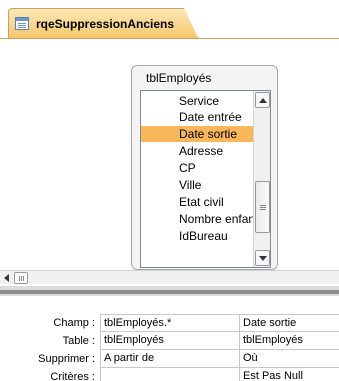 The height and width of the screenshot is (381, 339). Describe the element at coordinates (289, 374) in the screenshot. I see `grid-cell: Est Pas Null` at that location.